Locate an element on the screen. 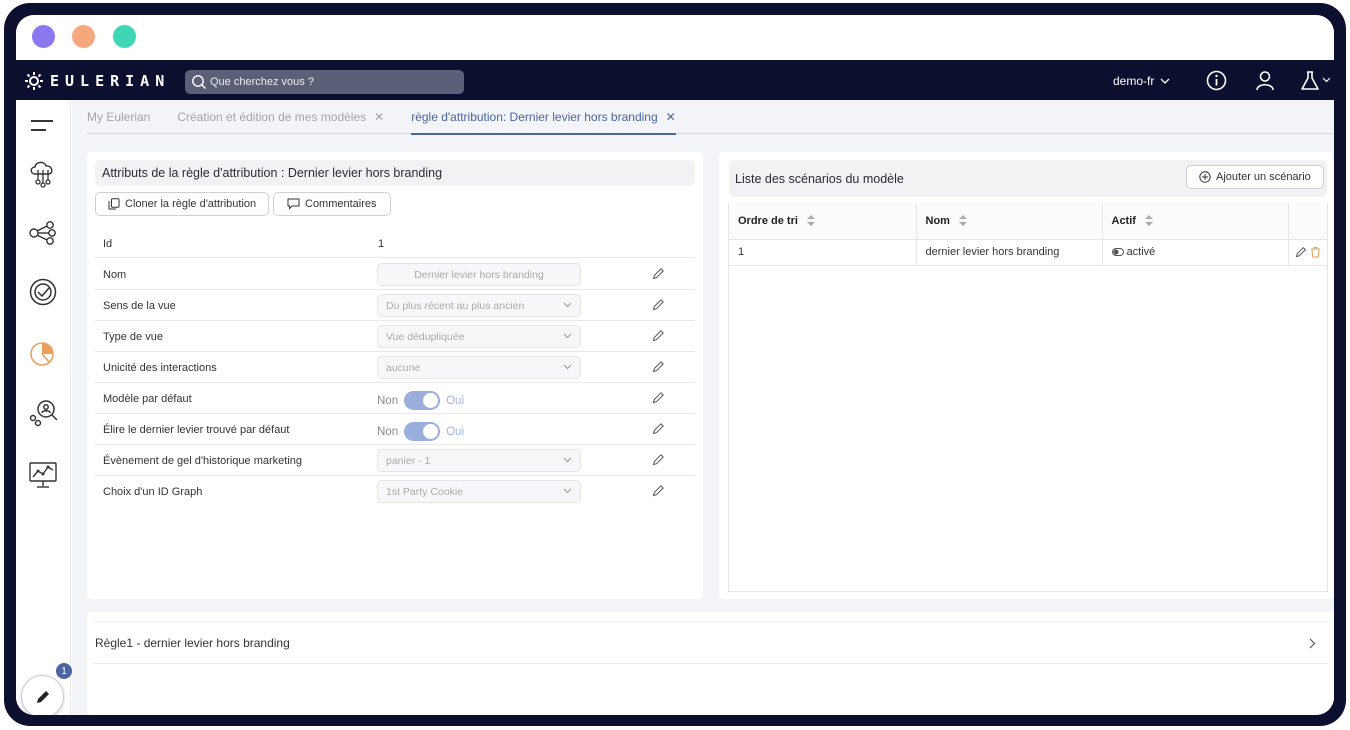 The height and width of the screenshot is (730, 1350). row-id-graph: Choix d'un ID Graph 1st Party Cookie is located at coordinates (395, 491).